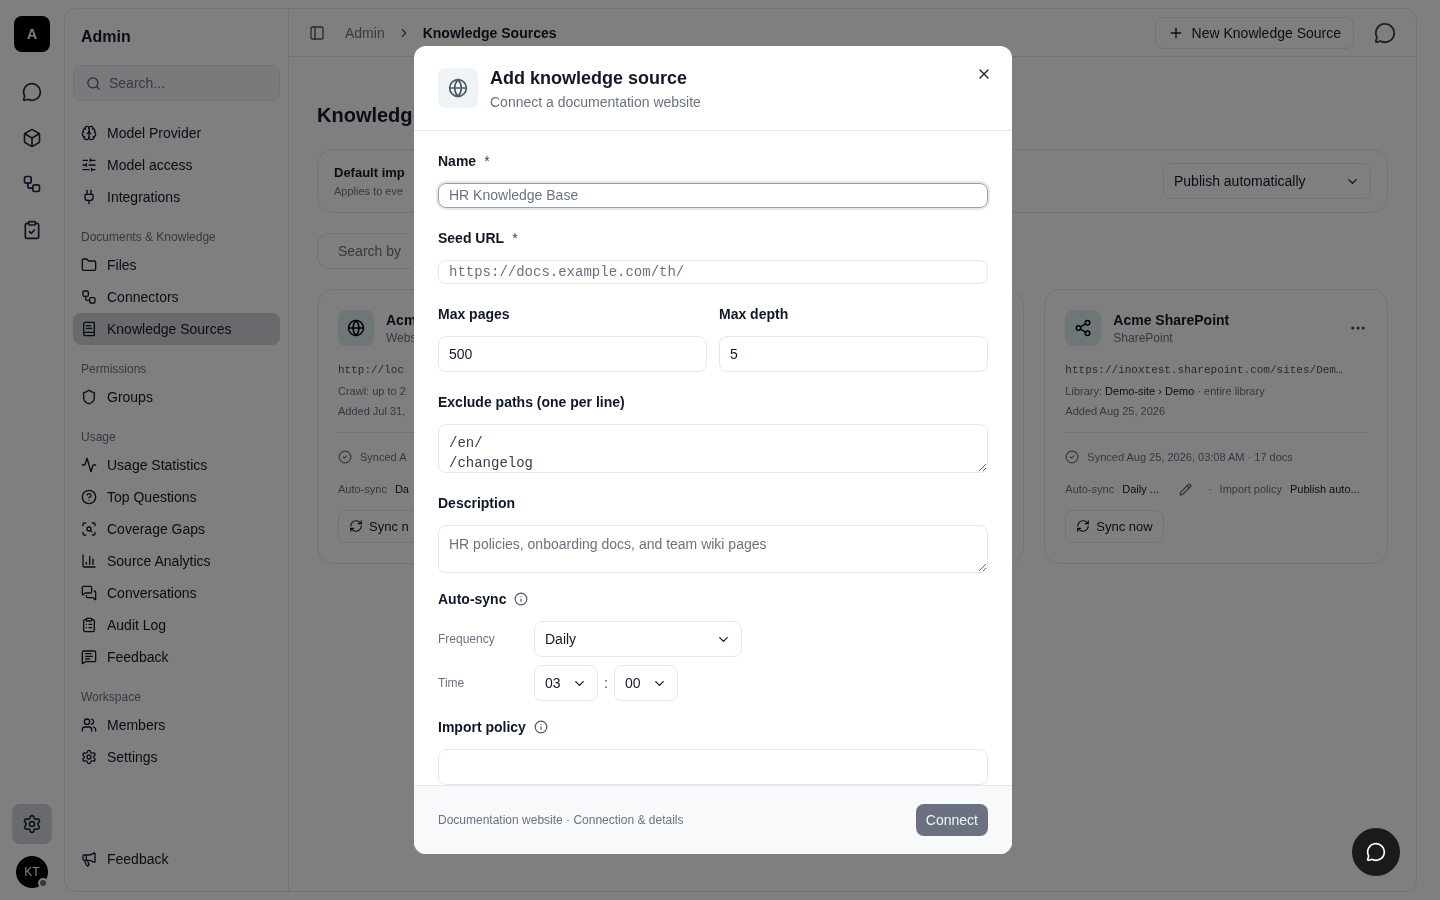 The image size is (1440, 900). I want to click on clipboard-icon, so click(89, 625).